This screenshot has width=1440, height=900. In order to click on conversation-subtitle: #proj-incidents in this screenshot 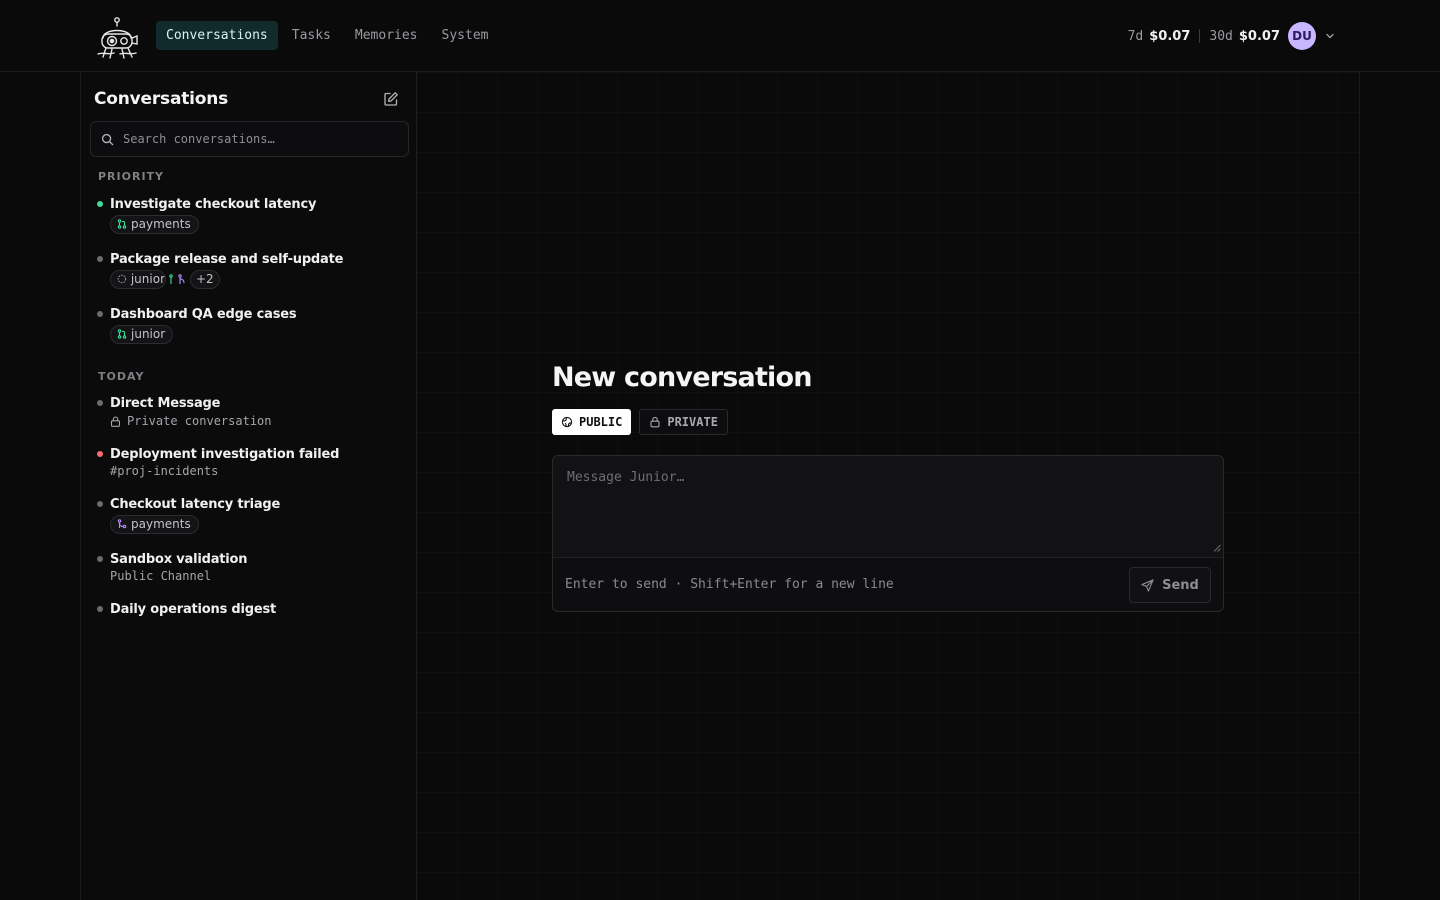, I will do `click(164, 471)`.